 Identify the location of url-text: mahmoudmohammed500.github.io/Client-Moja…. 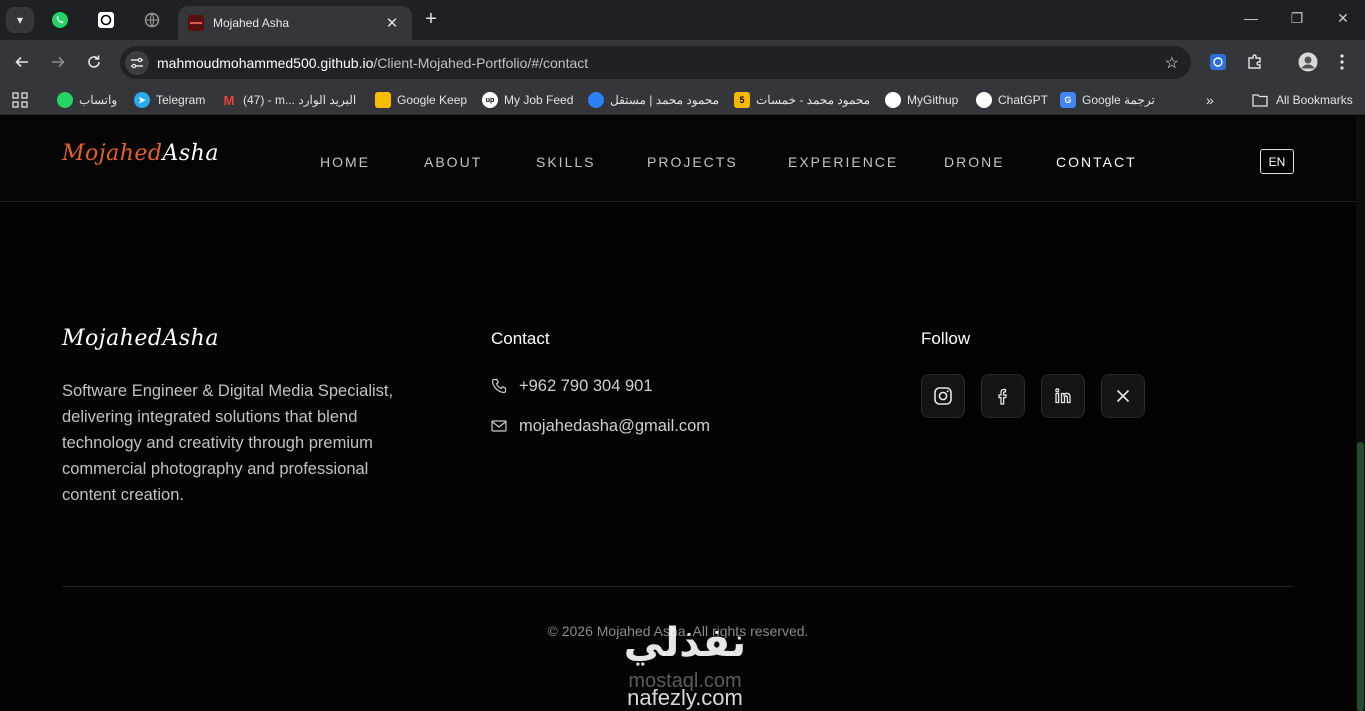
(372, 63).